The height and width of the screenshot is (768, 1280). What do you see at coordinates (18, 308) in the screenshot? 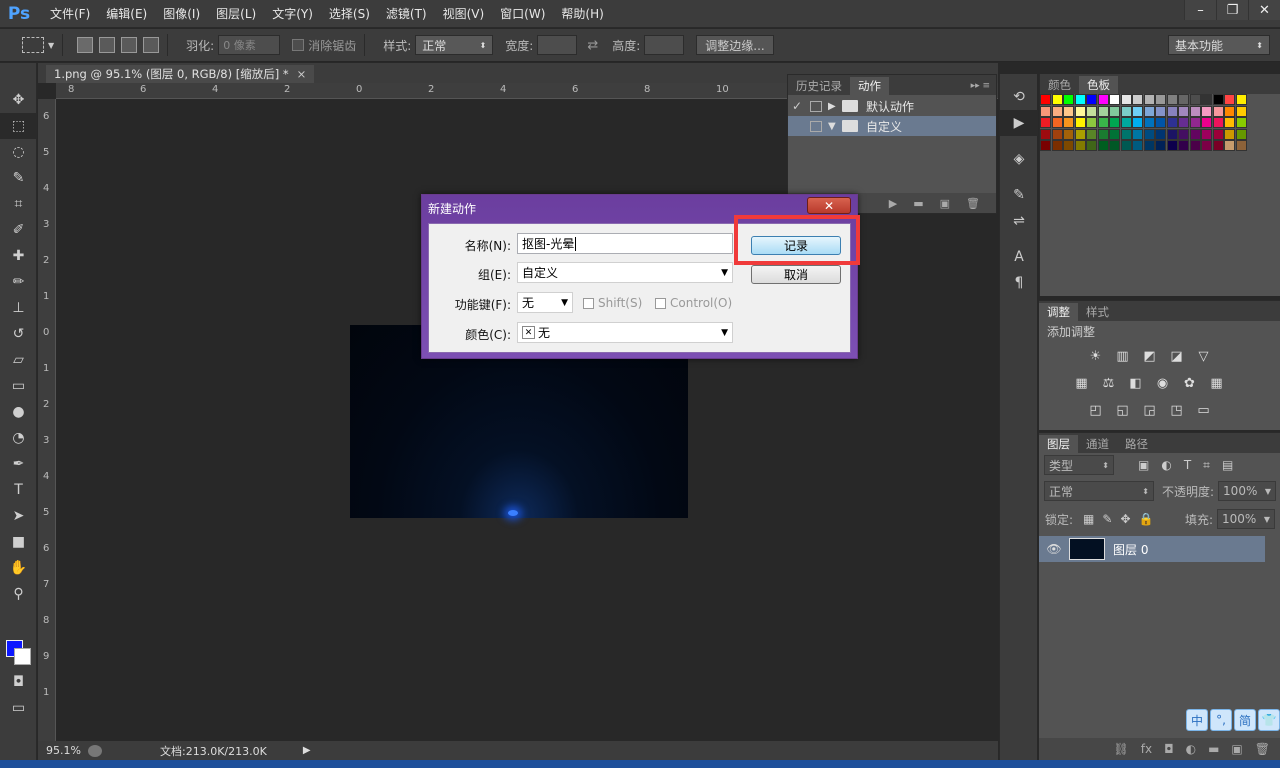
I see `clone-stamp-tool-icon: ⊥` at bounding box center [18, 308].